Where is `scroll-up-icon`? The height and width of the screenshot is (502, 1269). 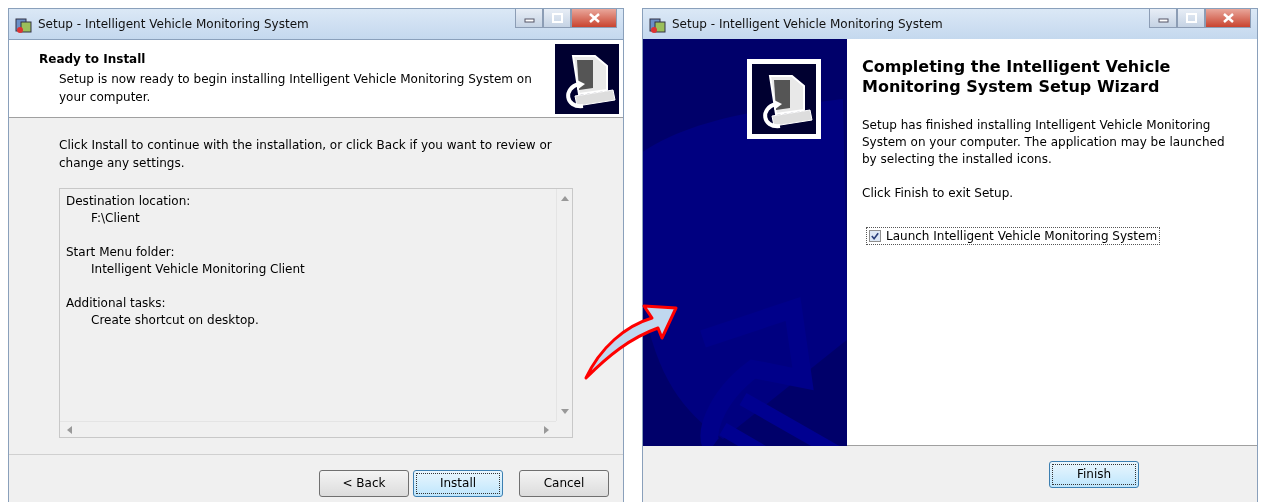 scroll-up-icon is located at coordinates (564, 198).